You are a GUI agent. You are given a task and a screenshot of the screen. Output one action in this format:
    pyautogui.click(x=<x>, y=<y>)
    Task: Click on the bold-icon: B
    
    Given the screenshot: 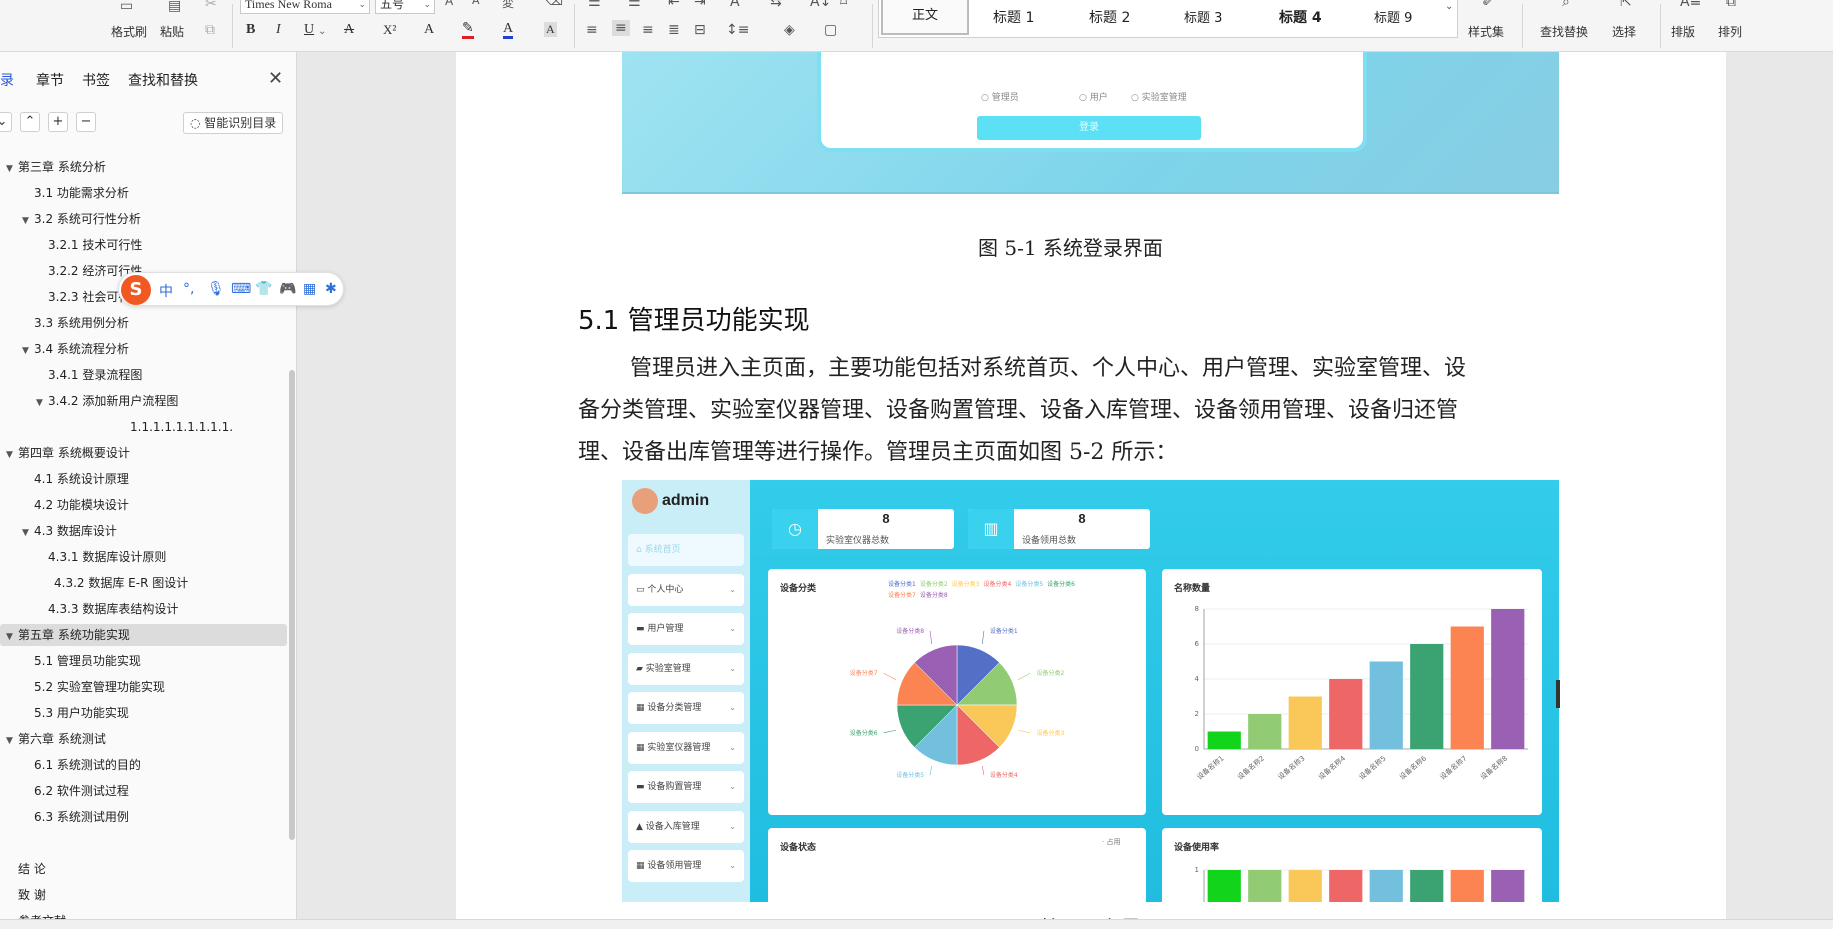 What is the action you would take?
    pyautogui.click(x=250, y=30)
    